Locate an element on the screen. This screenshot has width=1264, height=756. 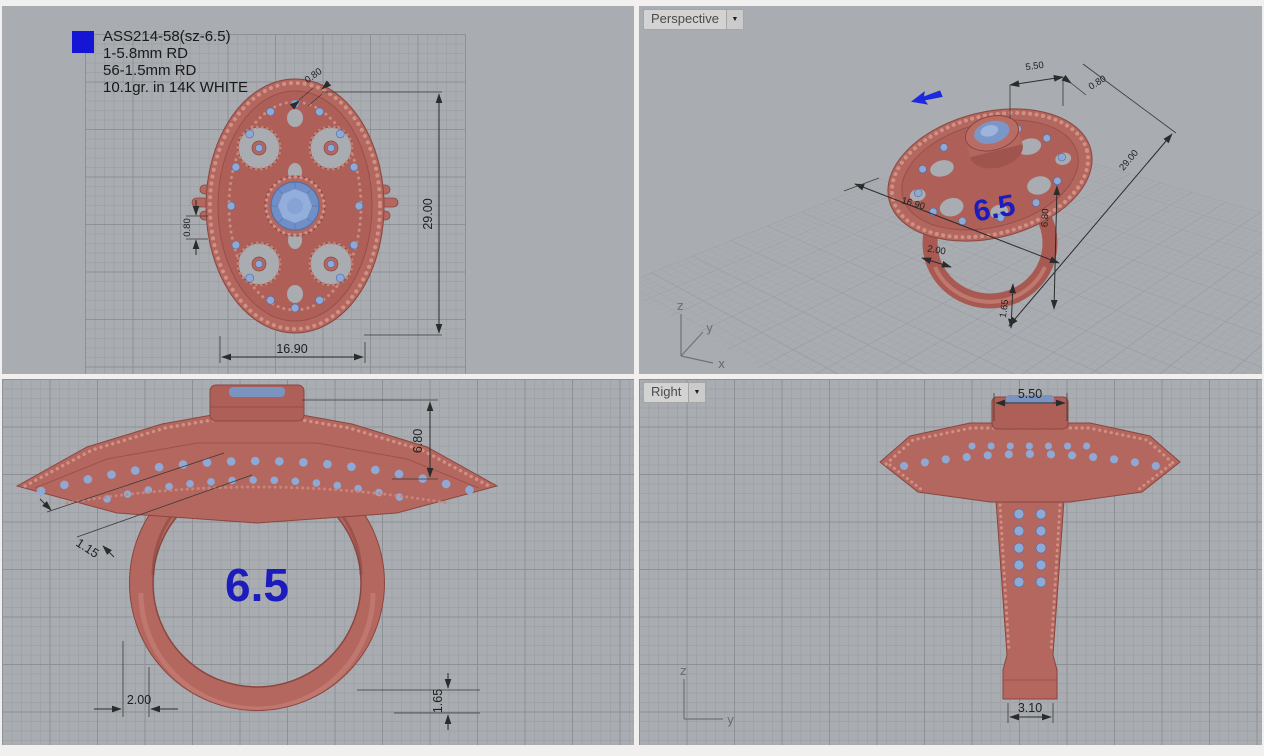
ring-render-top-view is located at coordinates (295, 206).